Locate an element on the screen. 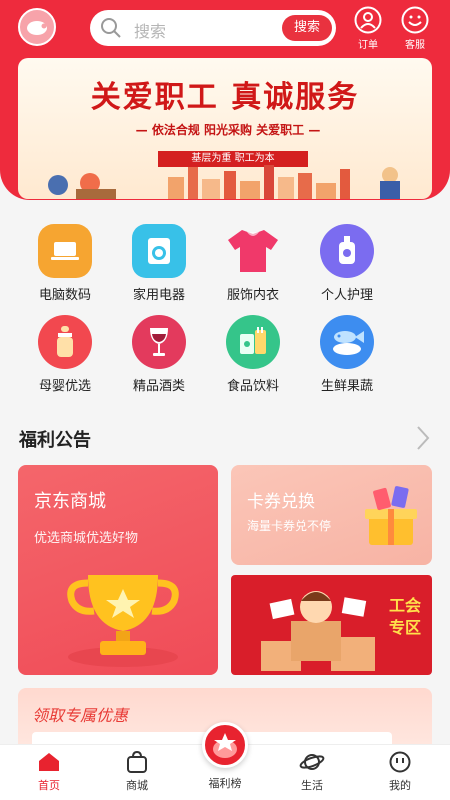 This screenshot has height=800, width=450. smile-icon is located at coordinates (415, 20).